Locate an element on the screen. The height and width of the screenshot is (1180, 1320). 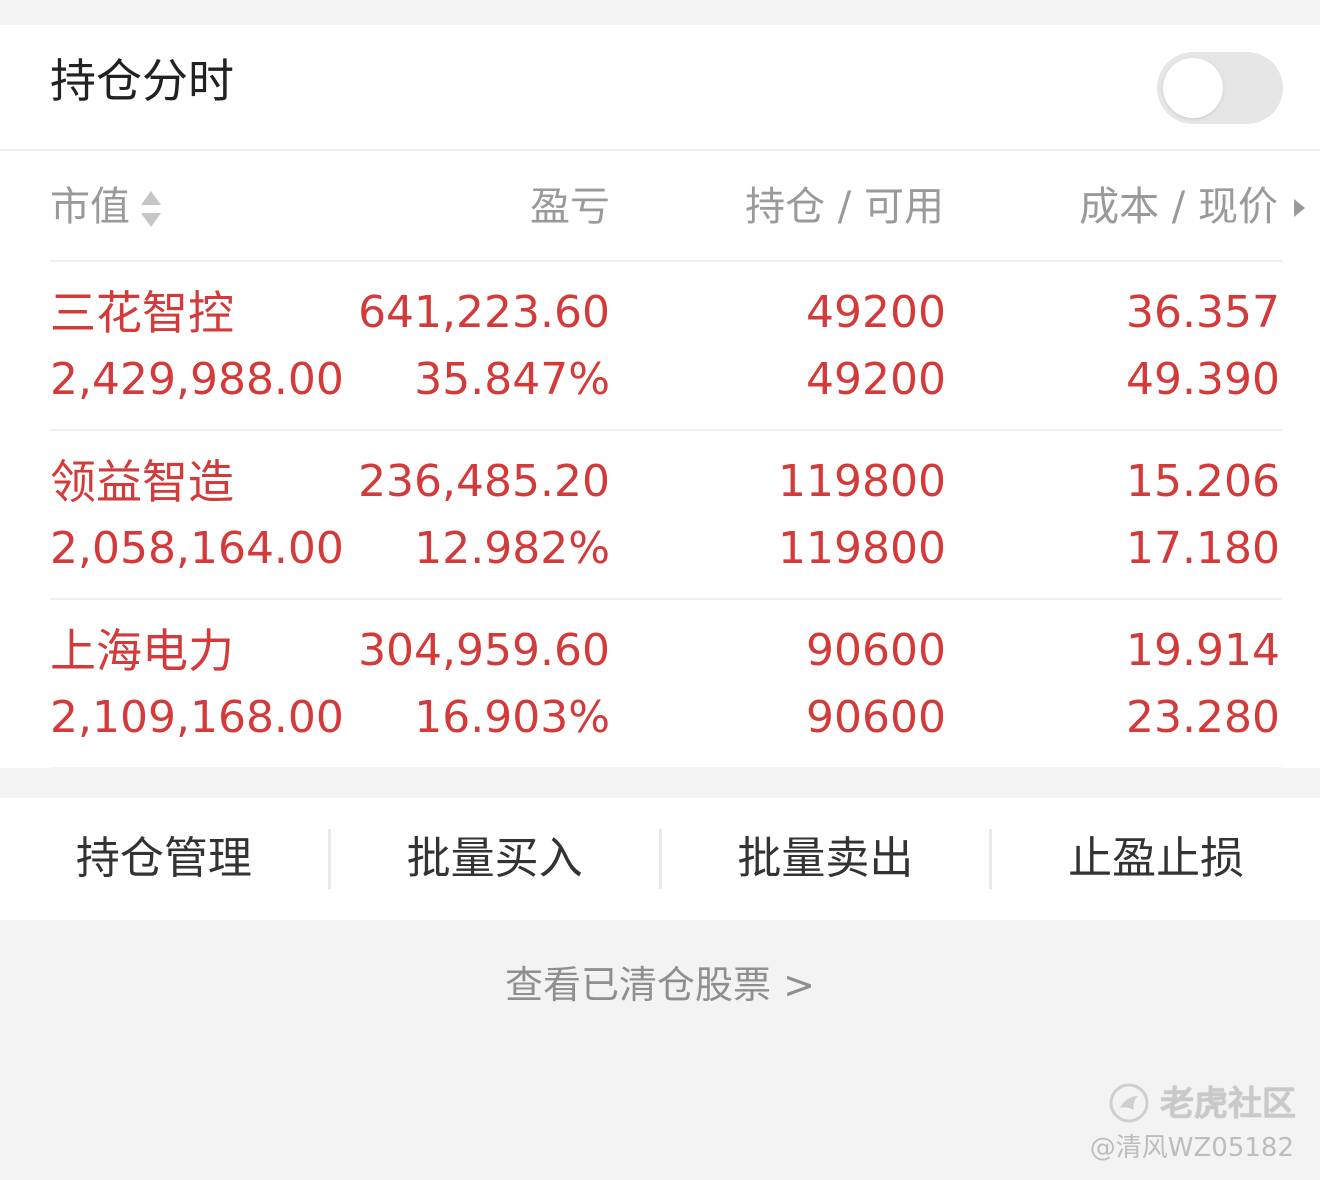
chevron-right-icon is located at coordinates (1299, 208).